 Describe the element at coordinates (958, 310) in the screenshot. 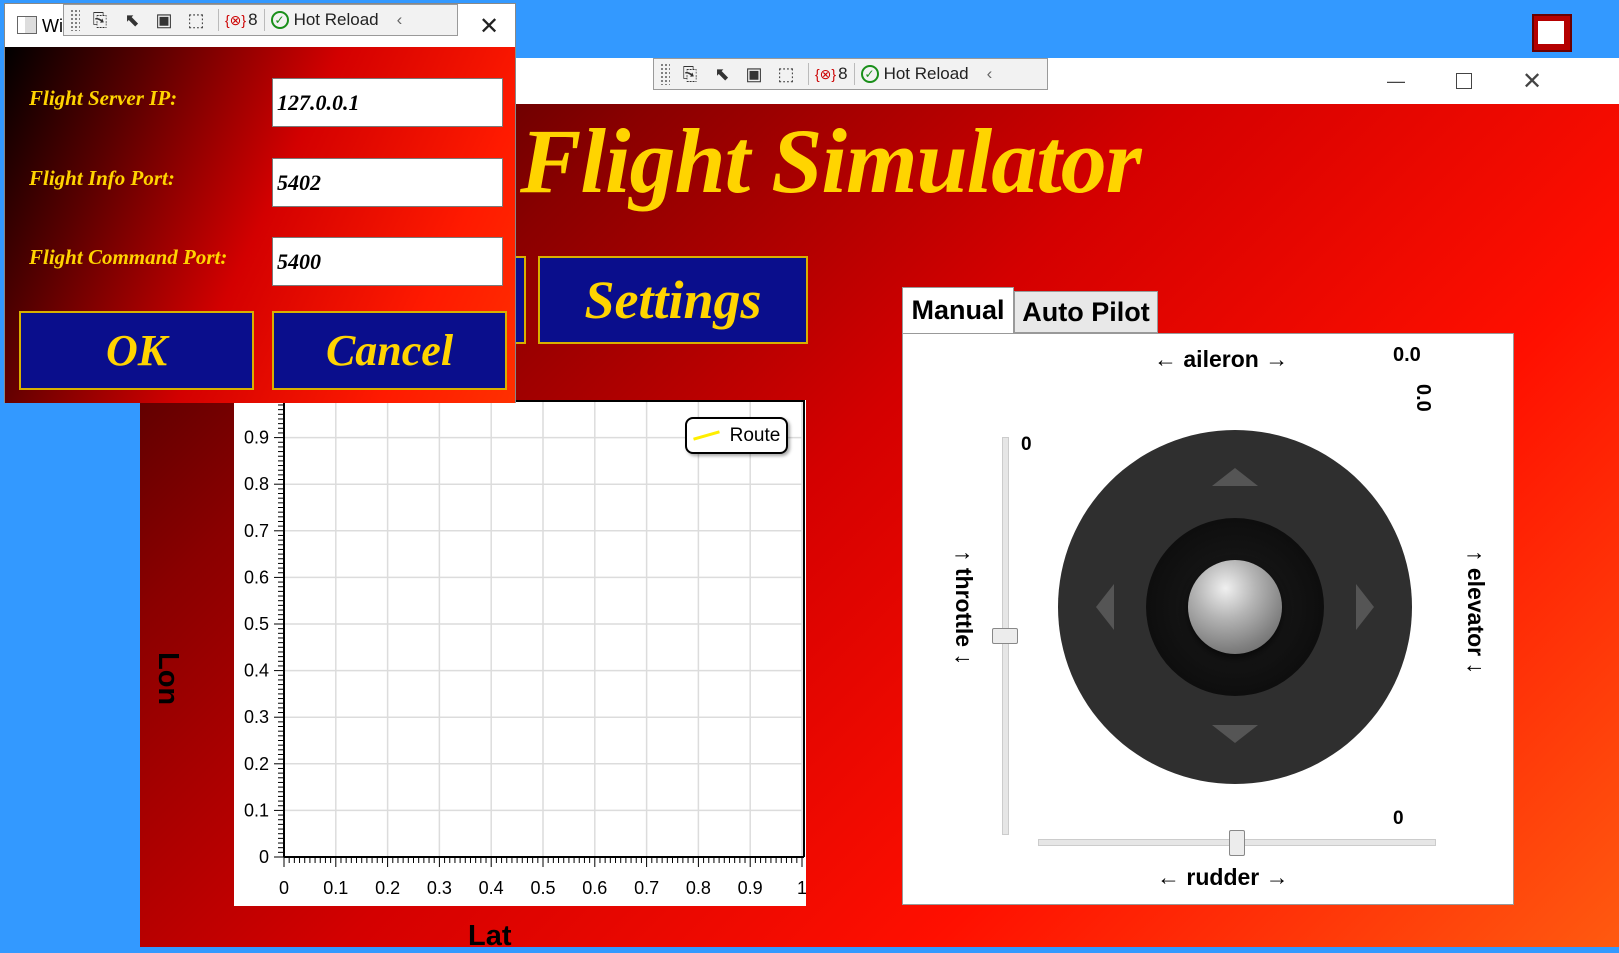

I see `tab-manual: Manual` at that location.